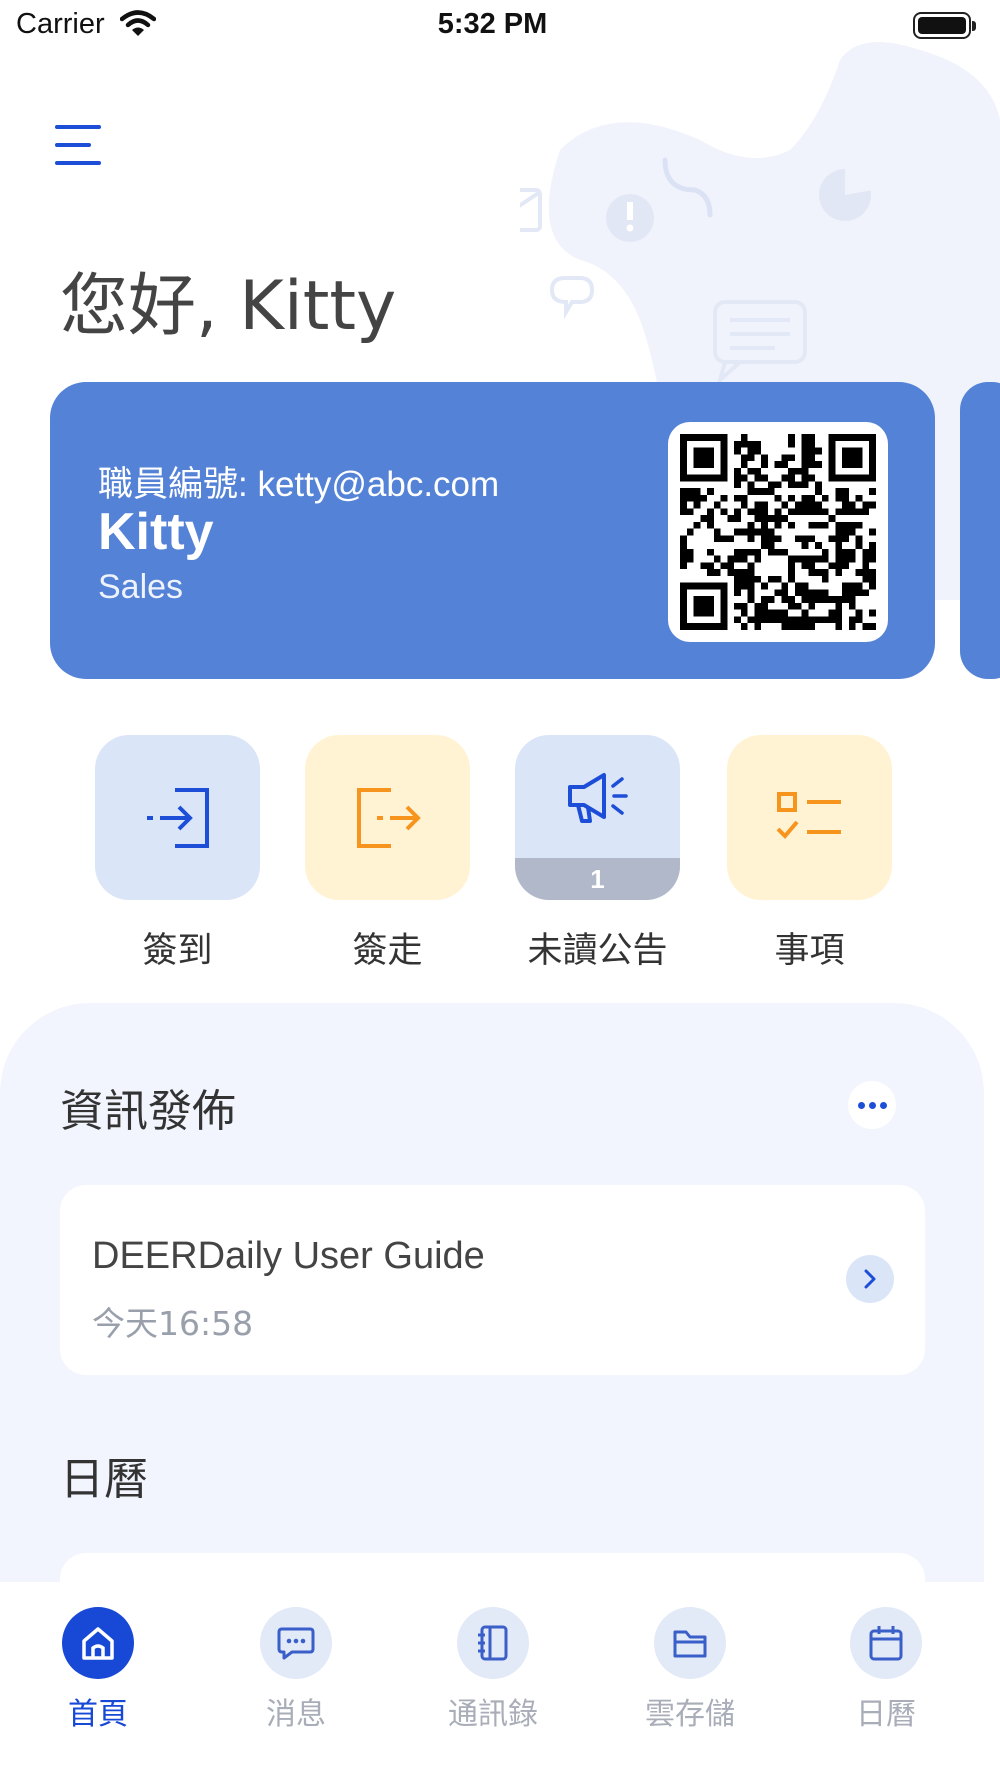 This screenshot has height=1778, width=1000. What do you see at coordinates (104, 1479) in the screenshot?
I see `calendar-section-title: 日曆` at bounding box center [104, 1479].